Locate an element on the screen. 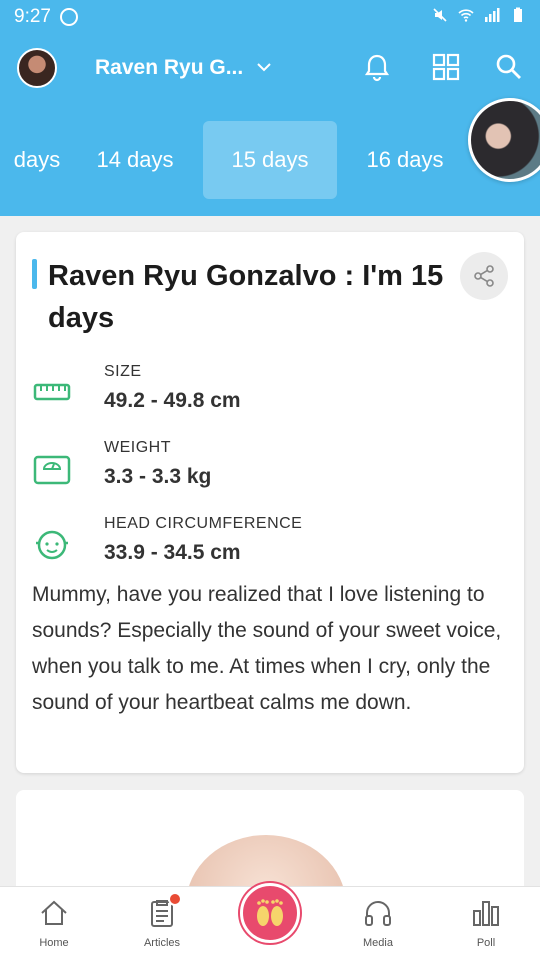 This screenshot has width=540, height=960. signal-icon is located at coordinates (492, 15).